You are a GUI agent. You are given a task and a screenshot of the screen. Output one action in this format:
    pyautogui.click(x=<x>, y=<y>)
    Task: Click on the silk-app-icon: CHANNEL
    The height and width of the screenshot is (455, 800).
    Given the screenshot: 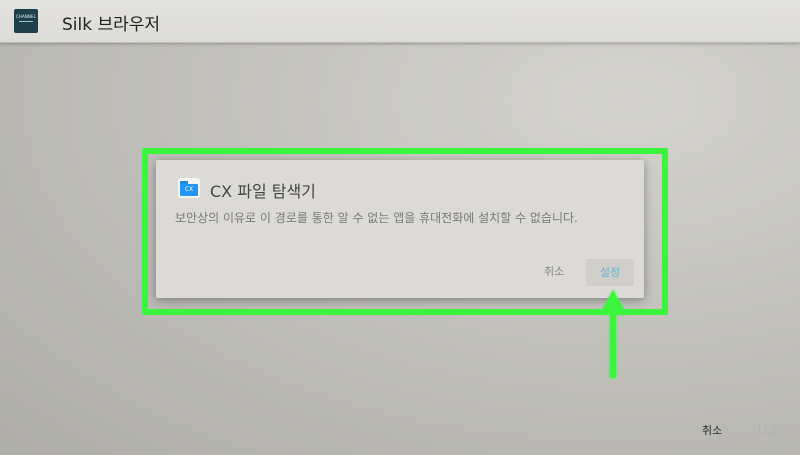 What is the action you would take?
    pyautogui.click(x=26, y=21)
    